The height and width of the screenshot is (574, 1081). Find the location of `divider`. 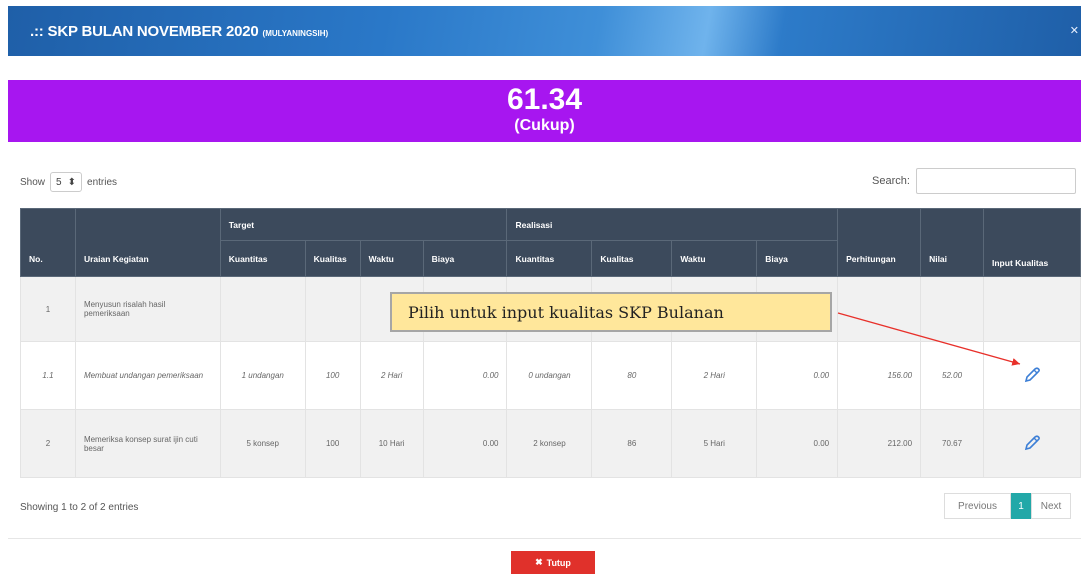

divider is located at coordinates (544, 538).